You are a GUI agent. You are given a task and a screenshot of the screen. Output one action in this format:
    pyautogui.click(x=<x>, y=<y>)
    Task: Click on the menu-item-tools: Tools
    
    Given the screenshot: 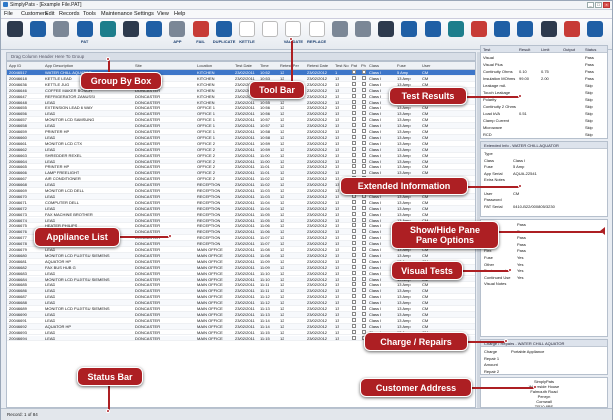 What is the action you would take?
    pyautogui.click(x=89, y=14)
    